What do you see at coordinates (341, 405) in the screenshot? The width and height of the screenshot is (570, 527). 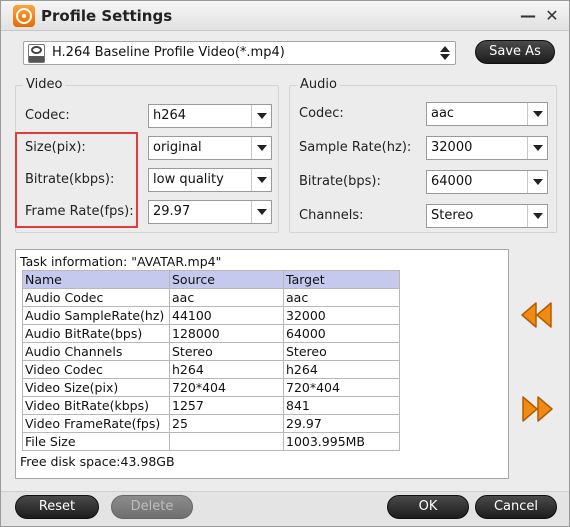 I see `cell-target: 841` at bounding box center [341, 405].